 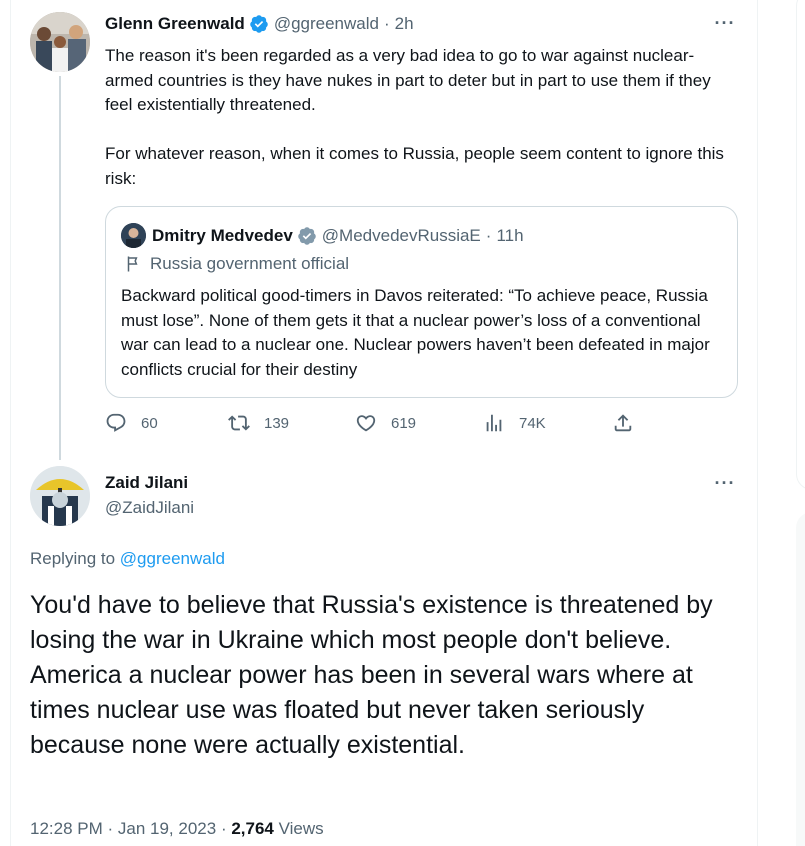 What do you see at coordinates (800, 245) in the screenshot?
I see `sidebar-card` at bounding box center [800, 245].